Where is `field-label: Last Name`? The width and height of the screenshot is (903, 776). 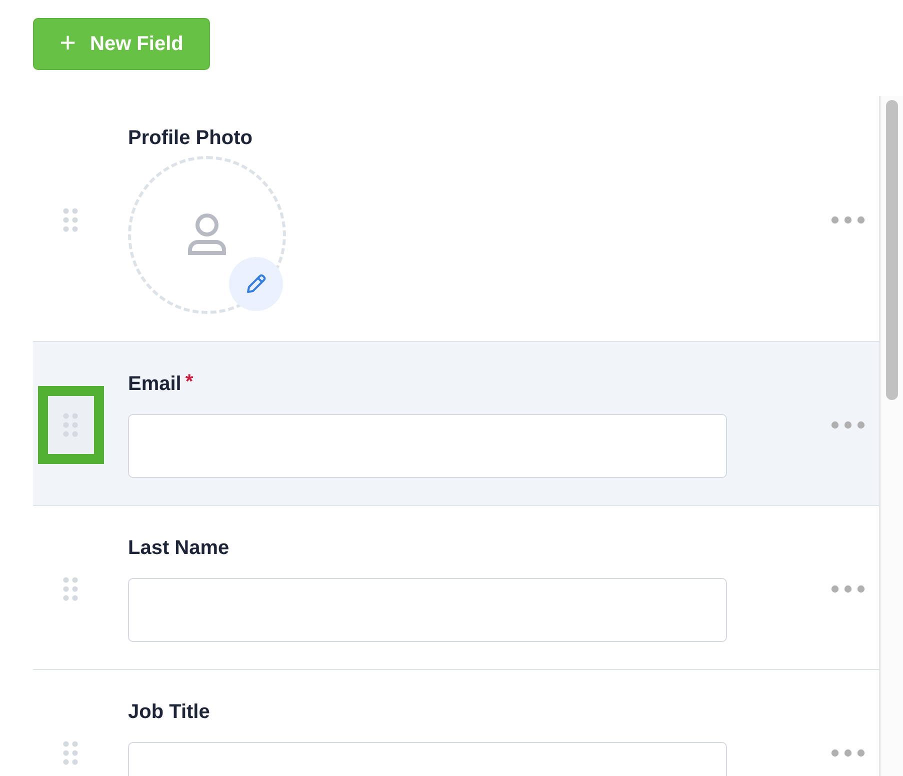
field-label: Last Name is located at coordinates (179, 548).